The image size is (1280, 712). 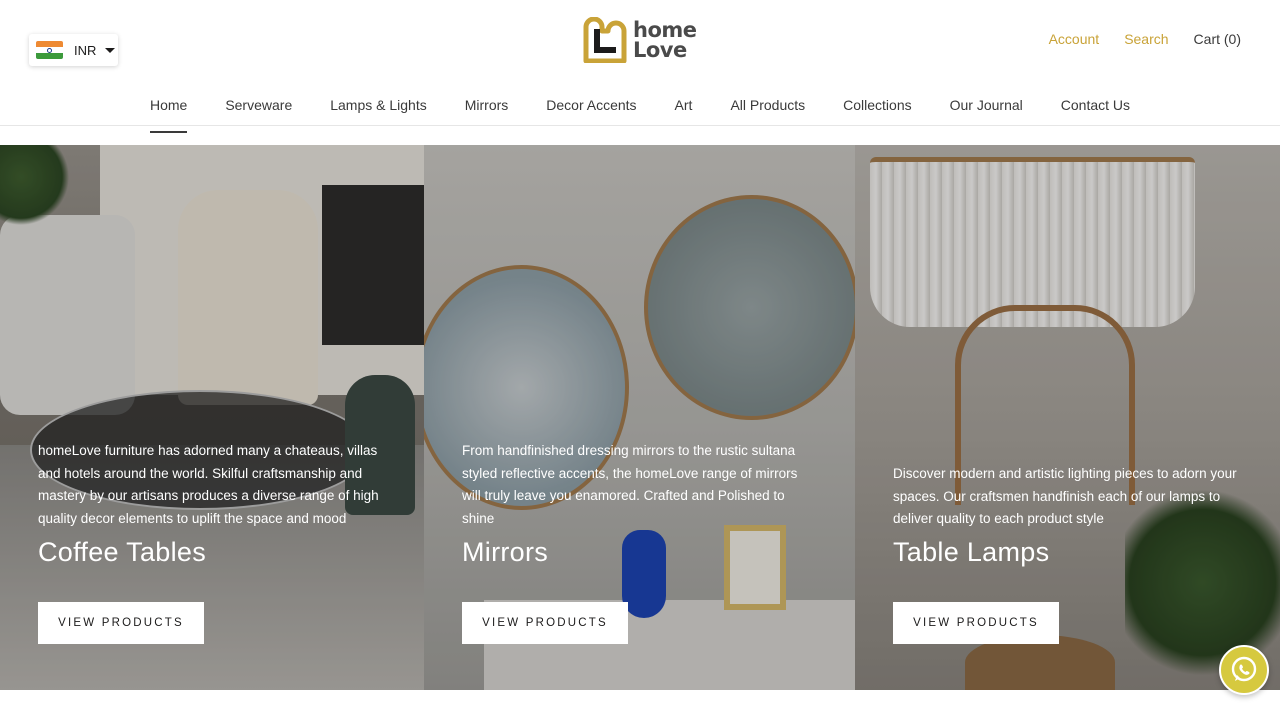 I want to click on india-flag-icon, so click(x=49, y=50).